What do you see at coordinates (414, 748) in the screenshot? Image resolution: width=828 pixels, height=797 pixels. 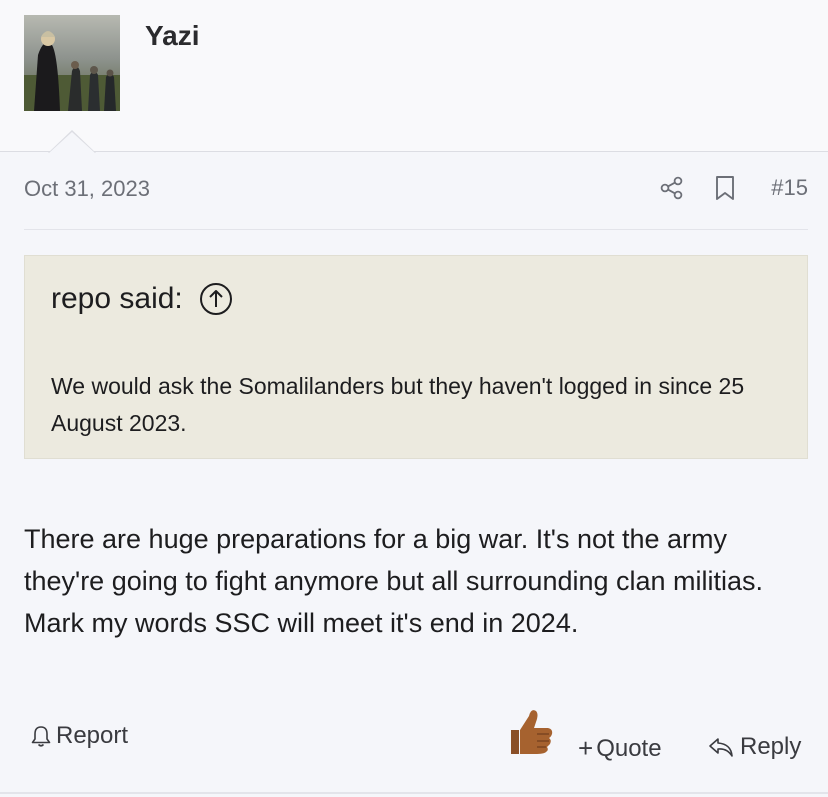 I see `post-footer: Report + Quote Reply` at bounding box center [414, 748].